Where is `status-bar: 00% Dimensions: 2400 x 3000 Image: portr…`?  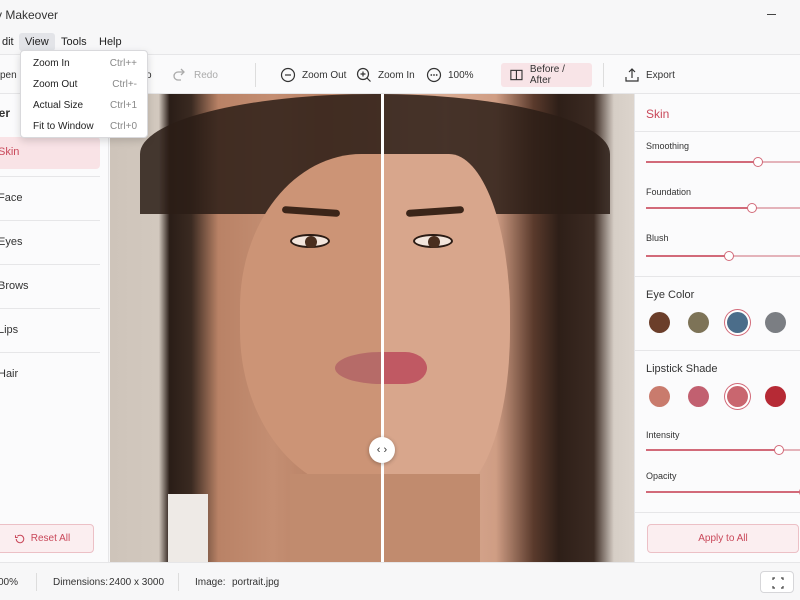 status-bar: 00% Dimensions: 2400 x 3000 Image: portr… is located at coordinates (400, 581).